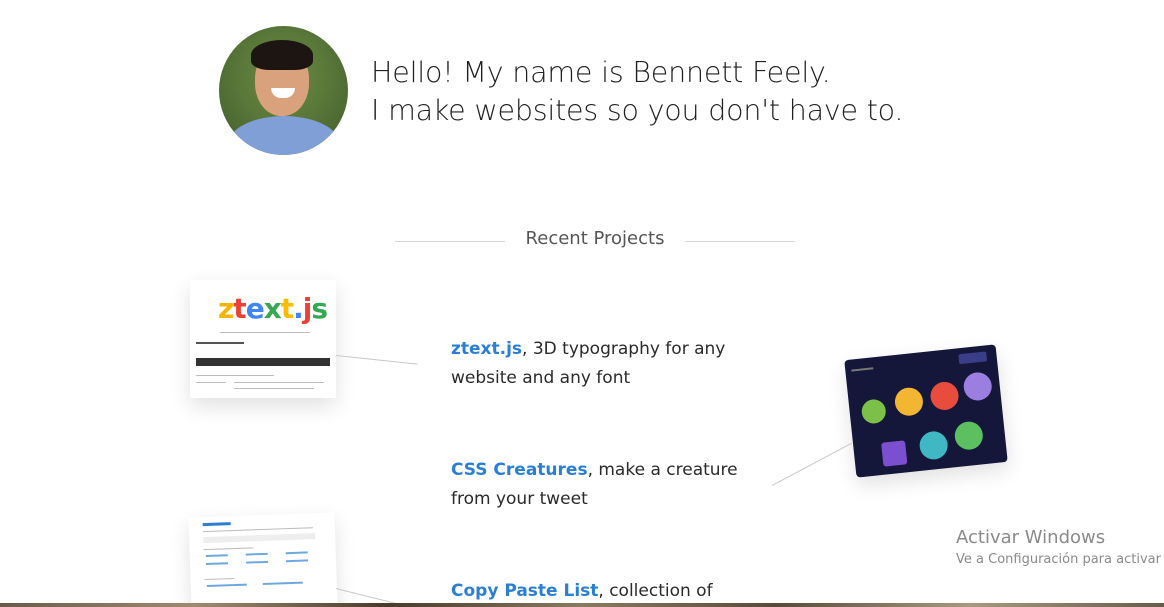  What do you see at coordinates (926, 411) in the screenshot?
I see `css-creatures-thumbnail` at bounding box center [926, 411].